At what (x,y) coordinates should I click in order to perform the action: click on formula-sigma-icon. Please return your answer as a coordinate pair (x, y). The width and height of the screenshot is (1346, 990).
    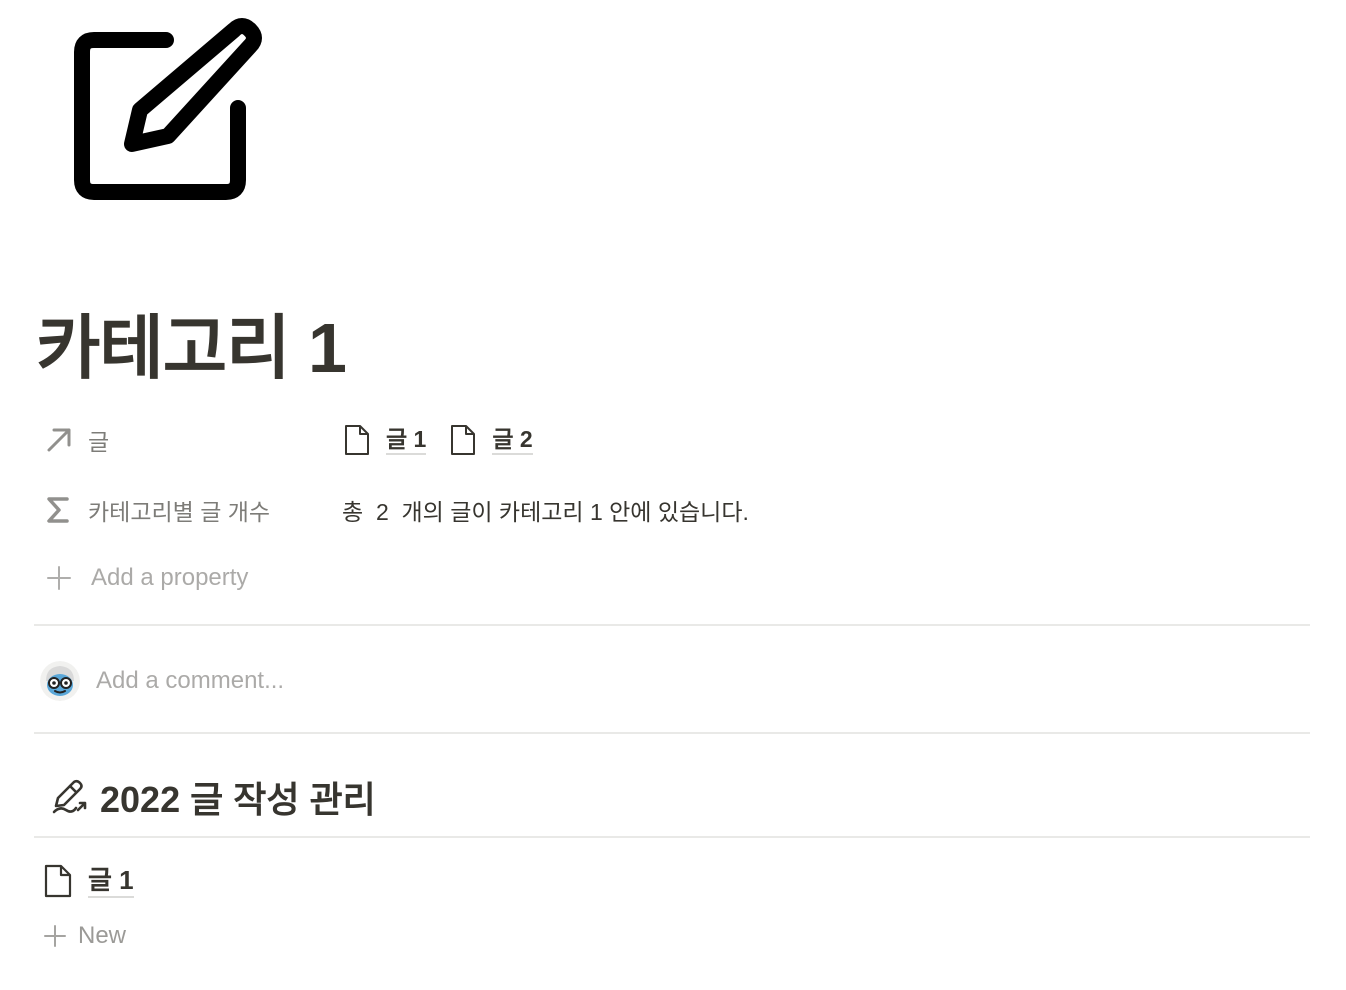
    Looking at the image, I should click on (60, 510).